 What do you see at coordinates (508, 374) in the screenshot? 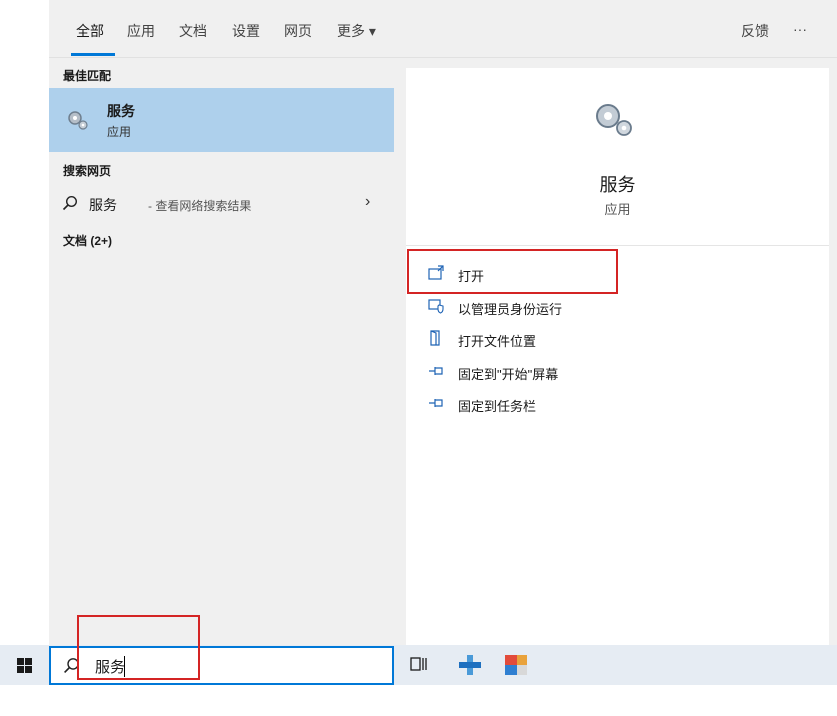
I see `action-pin-to-start-label: 固定到"开始"屏幕` at bounding box center [508, 374].